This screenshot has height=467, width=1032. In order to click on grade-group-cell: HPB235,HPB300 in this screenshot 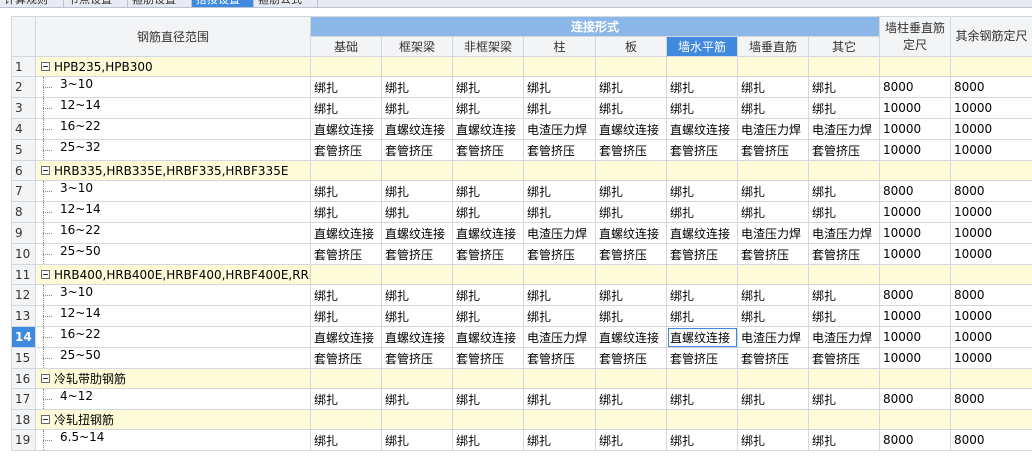, I will do `click(173, 66)`.